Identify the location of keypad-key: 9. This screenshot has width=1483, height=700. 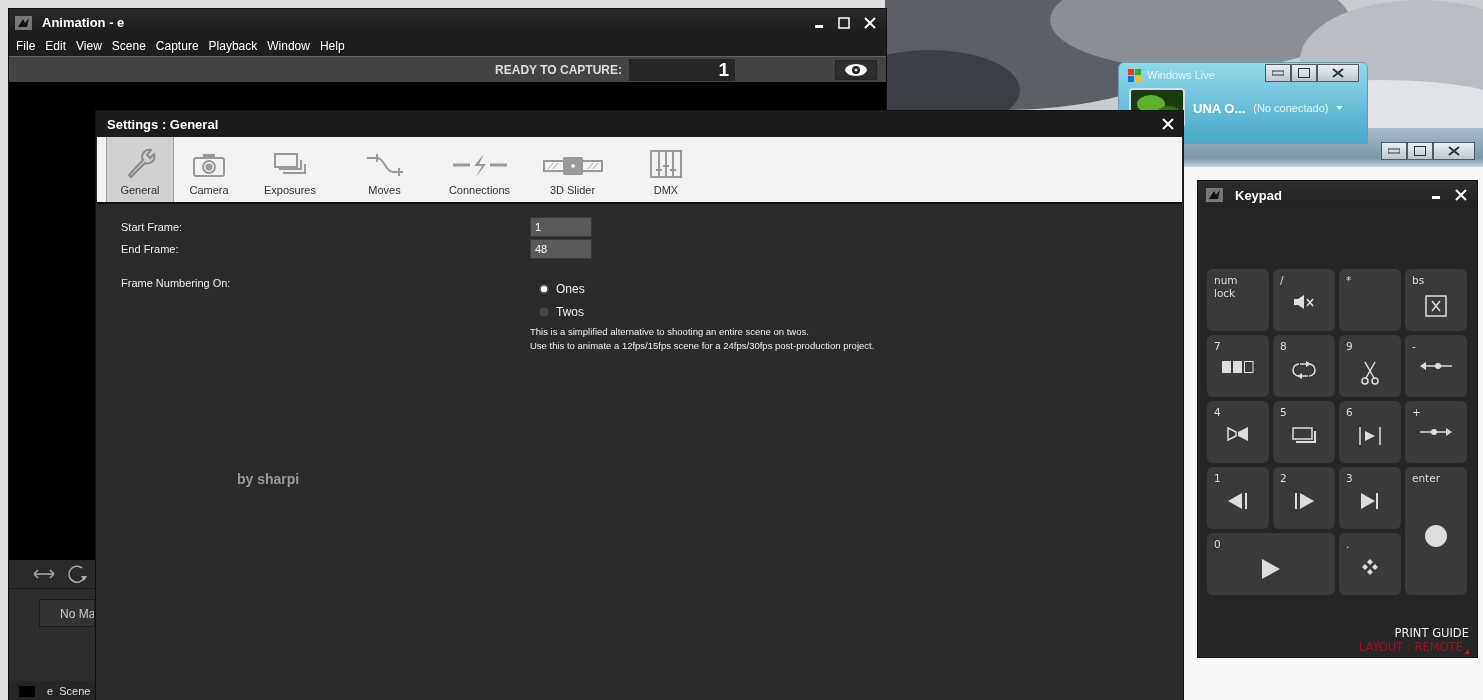
(1370, 366).